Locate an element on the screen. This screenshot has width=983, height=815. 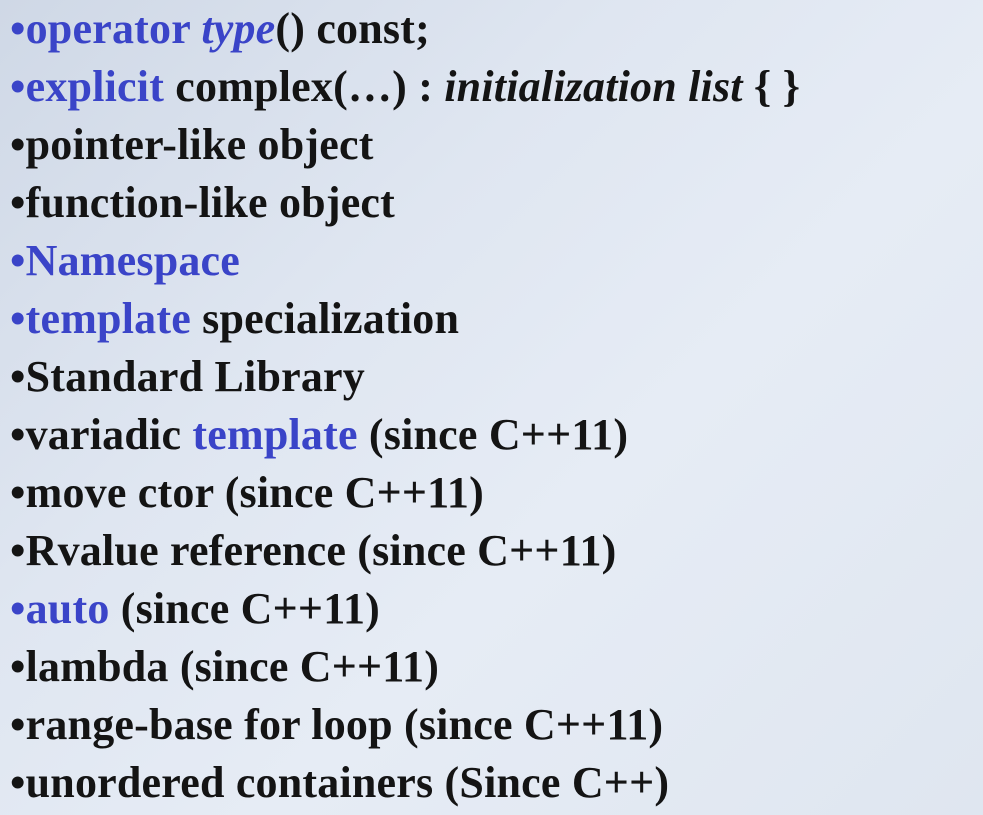
bullet-item: •Rvalue reference (since C++11) is located at coordinates (405, 551).